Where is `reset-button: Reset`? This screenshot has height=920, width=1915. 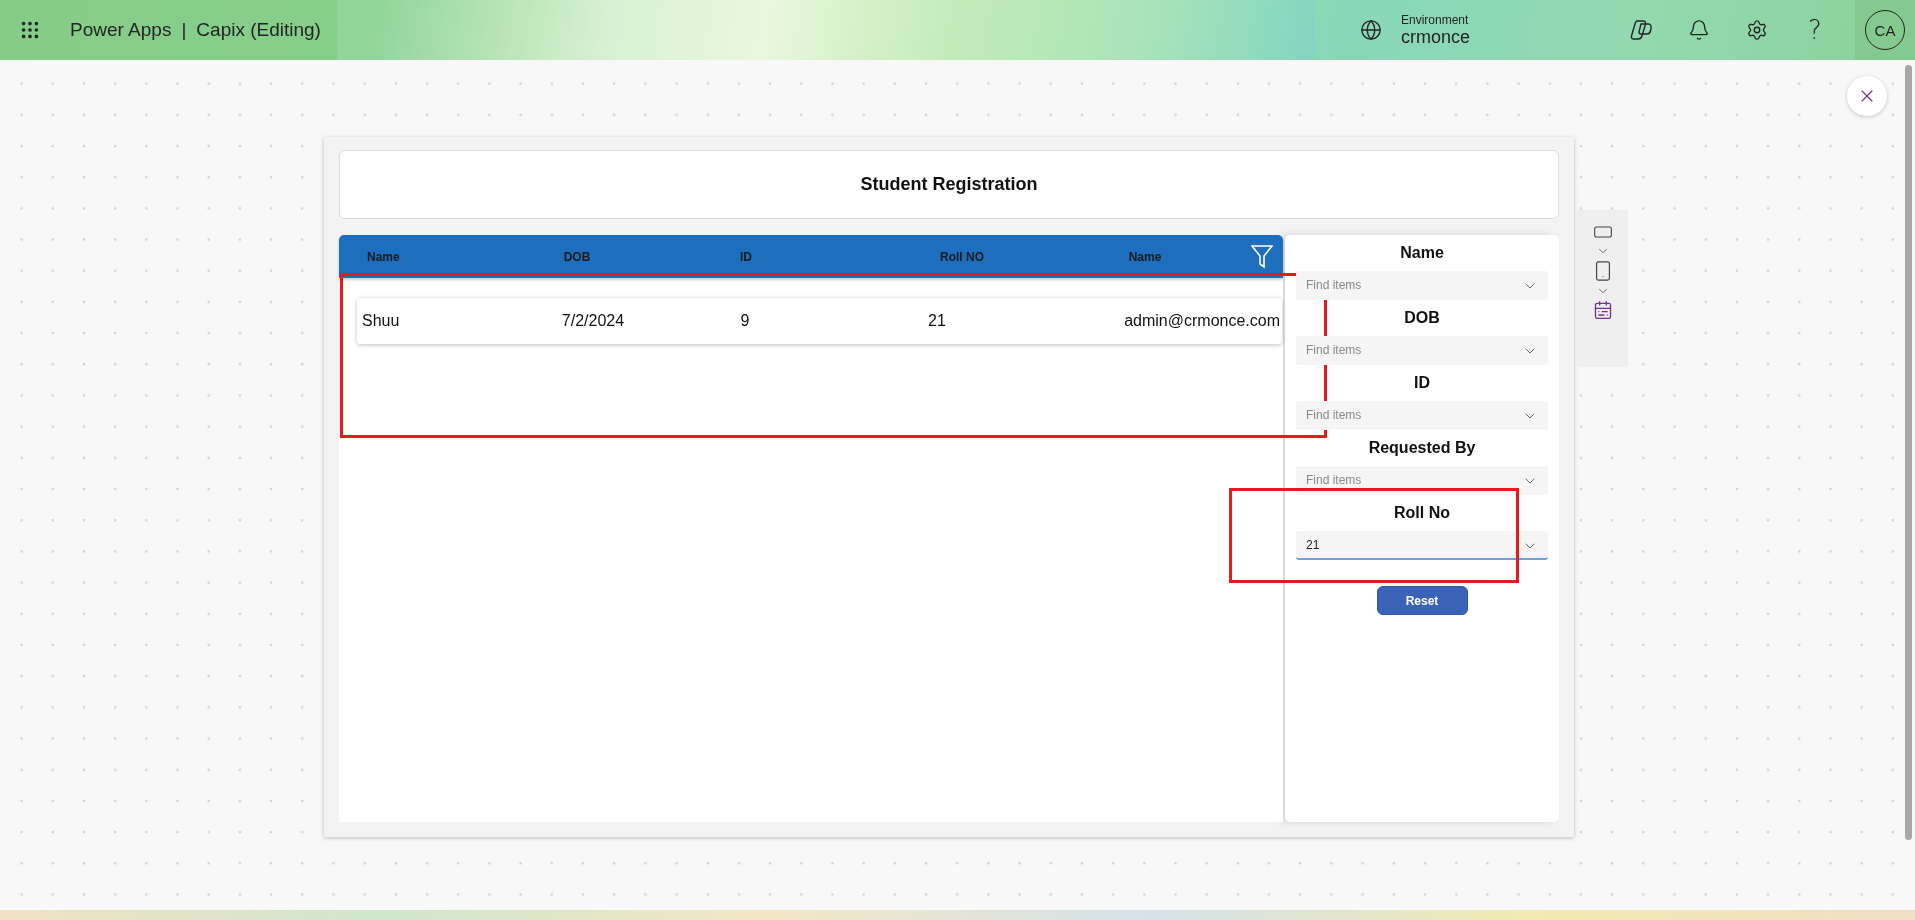 reset-button: Reset is located at coordinates (1422, 600).